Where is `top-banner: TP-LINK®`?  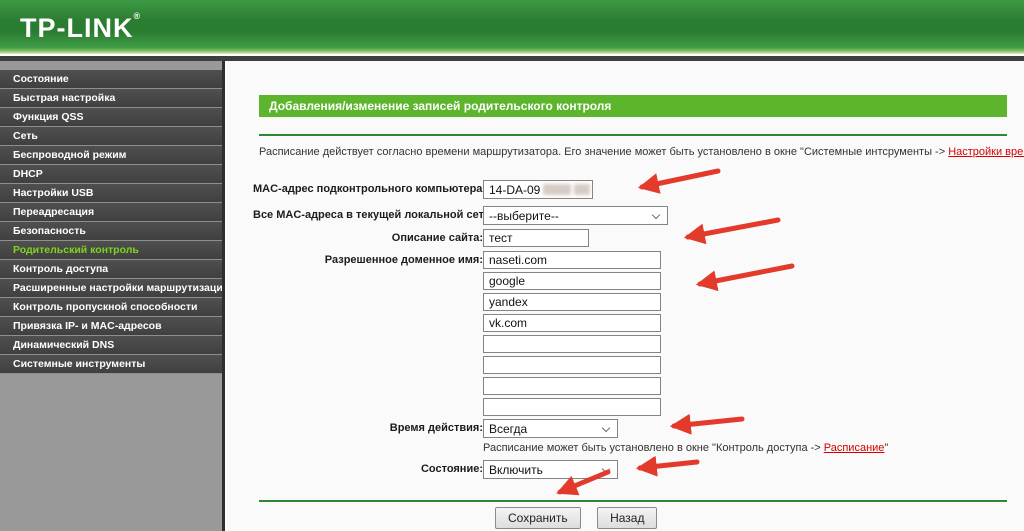 top-banner: TP-LINK® is located at coordinates (512, 27).